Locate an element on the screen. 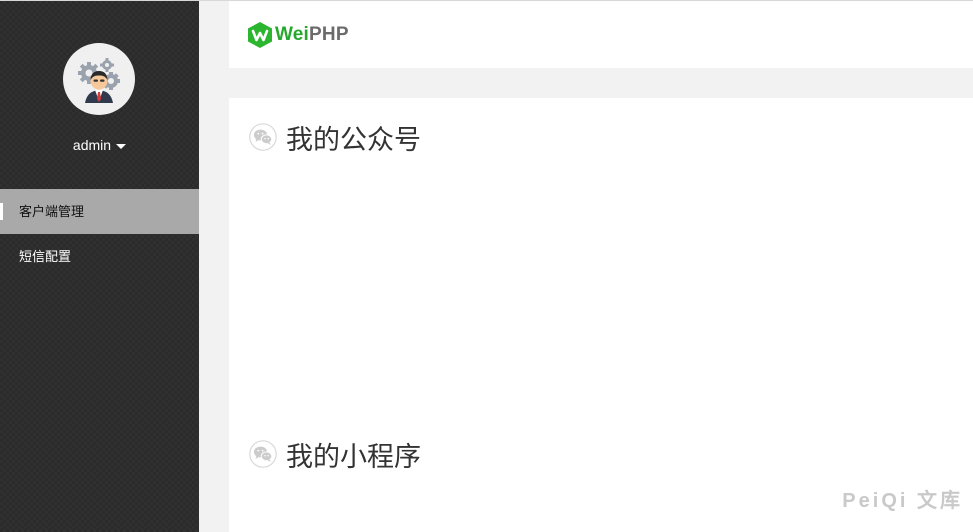 The image size is (973, 532). logo-hexagon-icon is located at coordinates (260, 35).